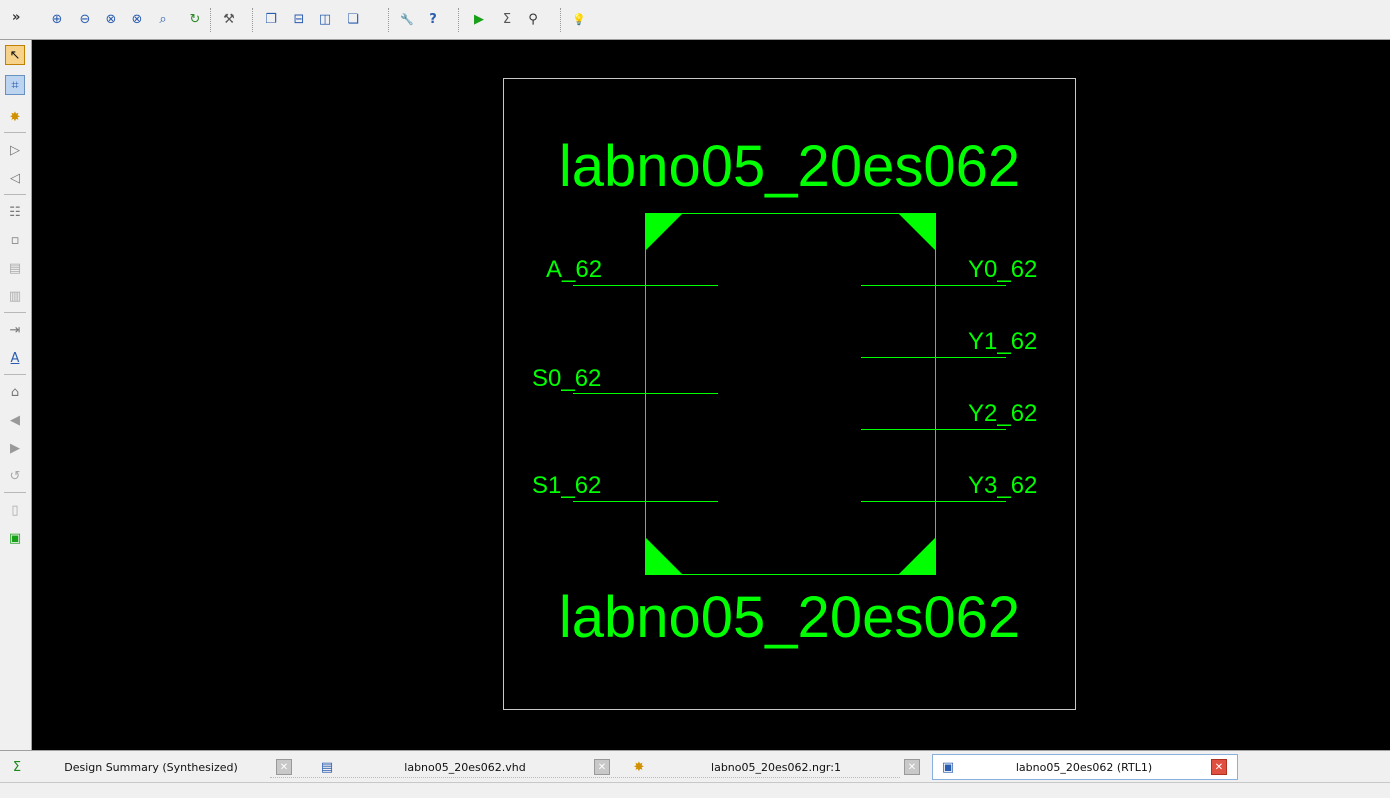 The image size is (1390, 798). What do you see at coordinates (325, 19) in the screenshot?
I see `tile-vertical-icon: ◫` at bounding box center [325, 19].